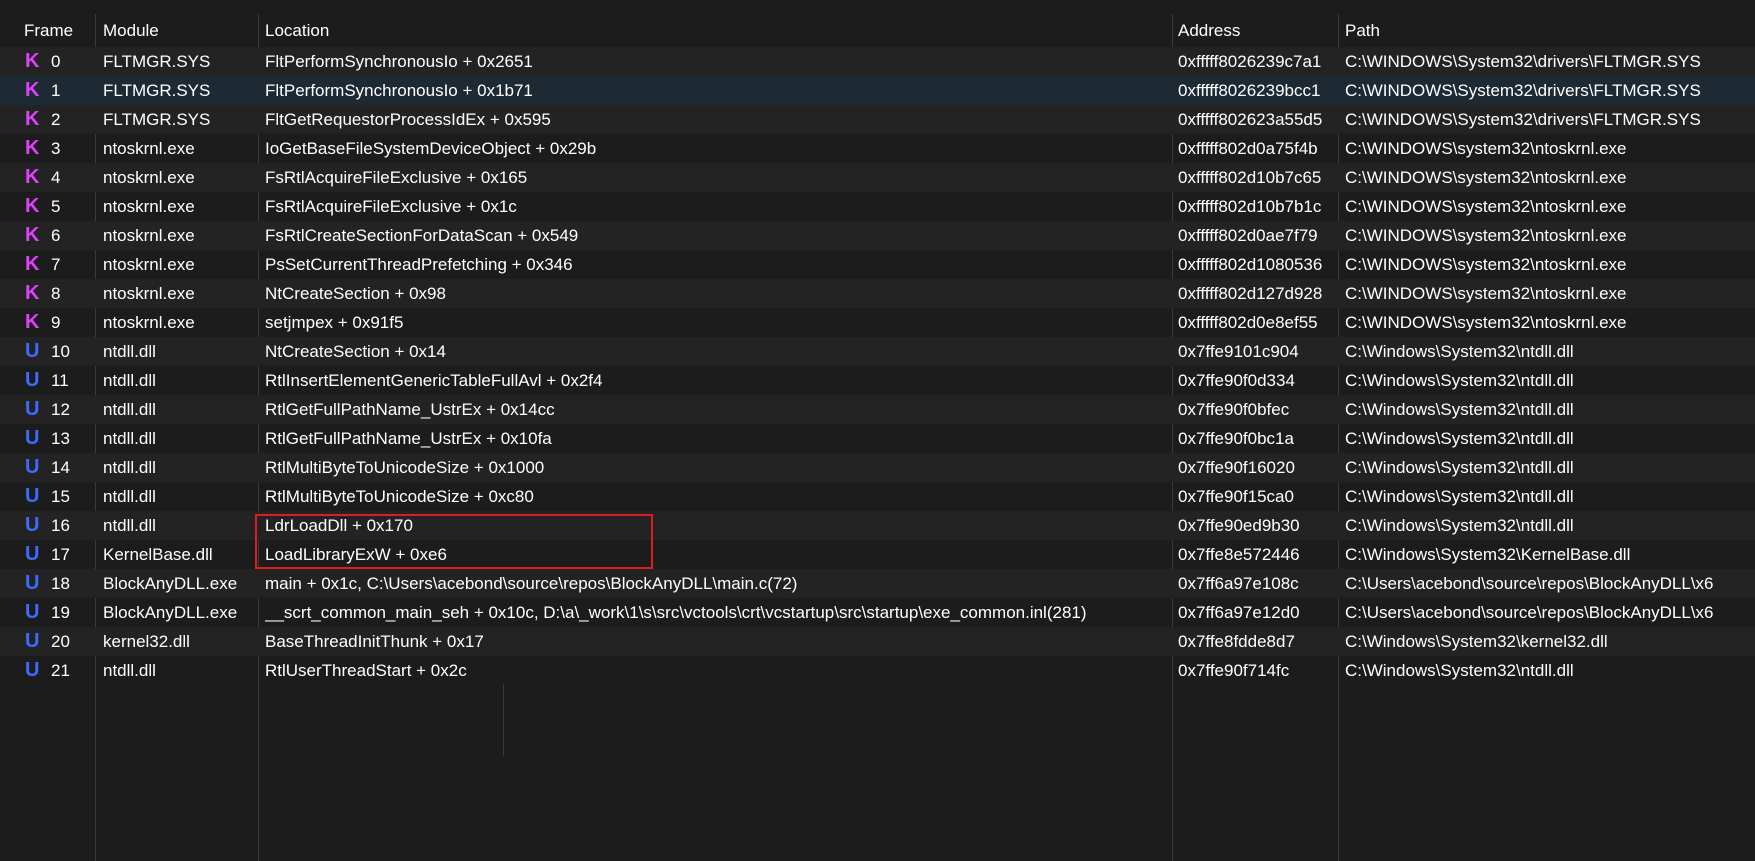 This screenshot has height=861, width=1755. I want to click on address-value: 0x7ffe90f0bc1a, so click(1236, 438).